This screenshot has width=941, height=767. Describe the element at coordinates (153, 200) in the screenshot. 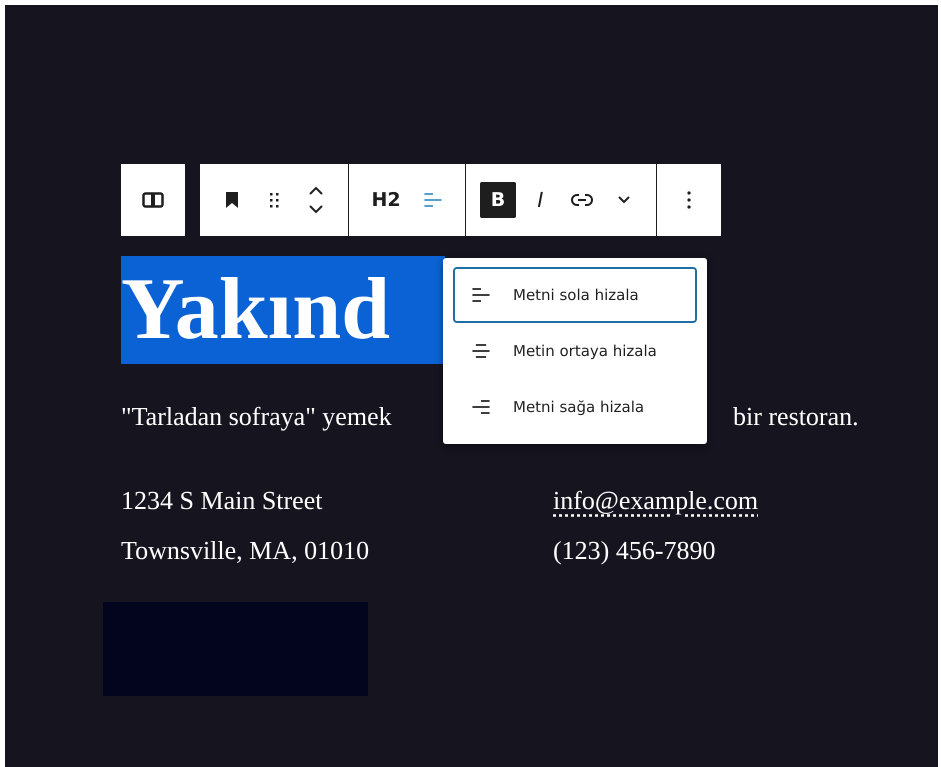

I see `columns-icon` at that location.